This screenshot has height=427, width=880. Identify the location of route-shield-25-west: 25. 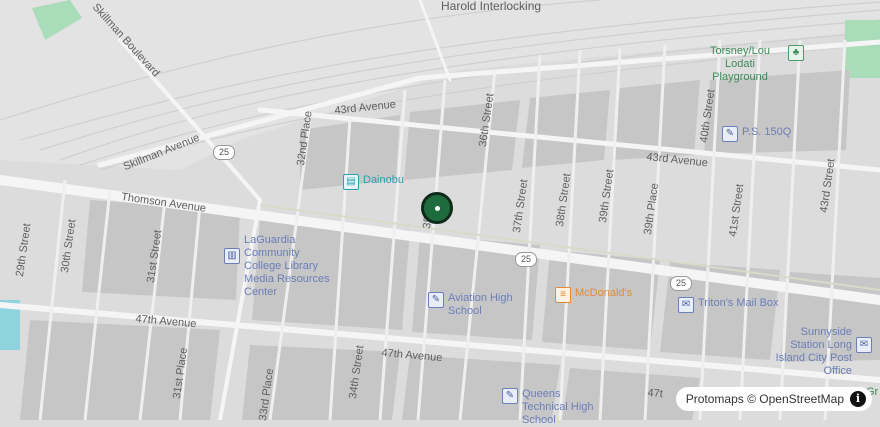
(224, 152).